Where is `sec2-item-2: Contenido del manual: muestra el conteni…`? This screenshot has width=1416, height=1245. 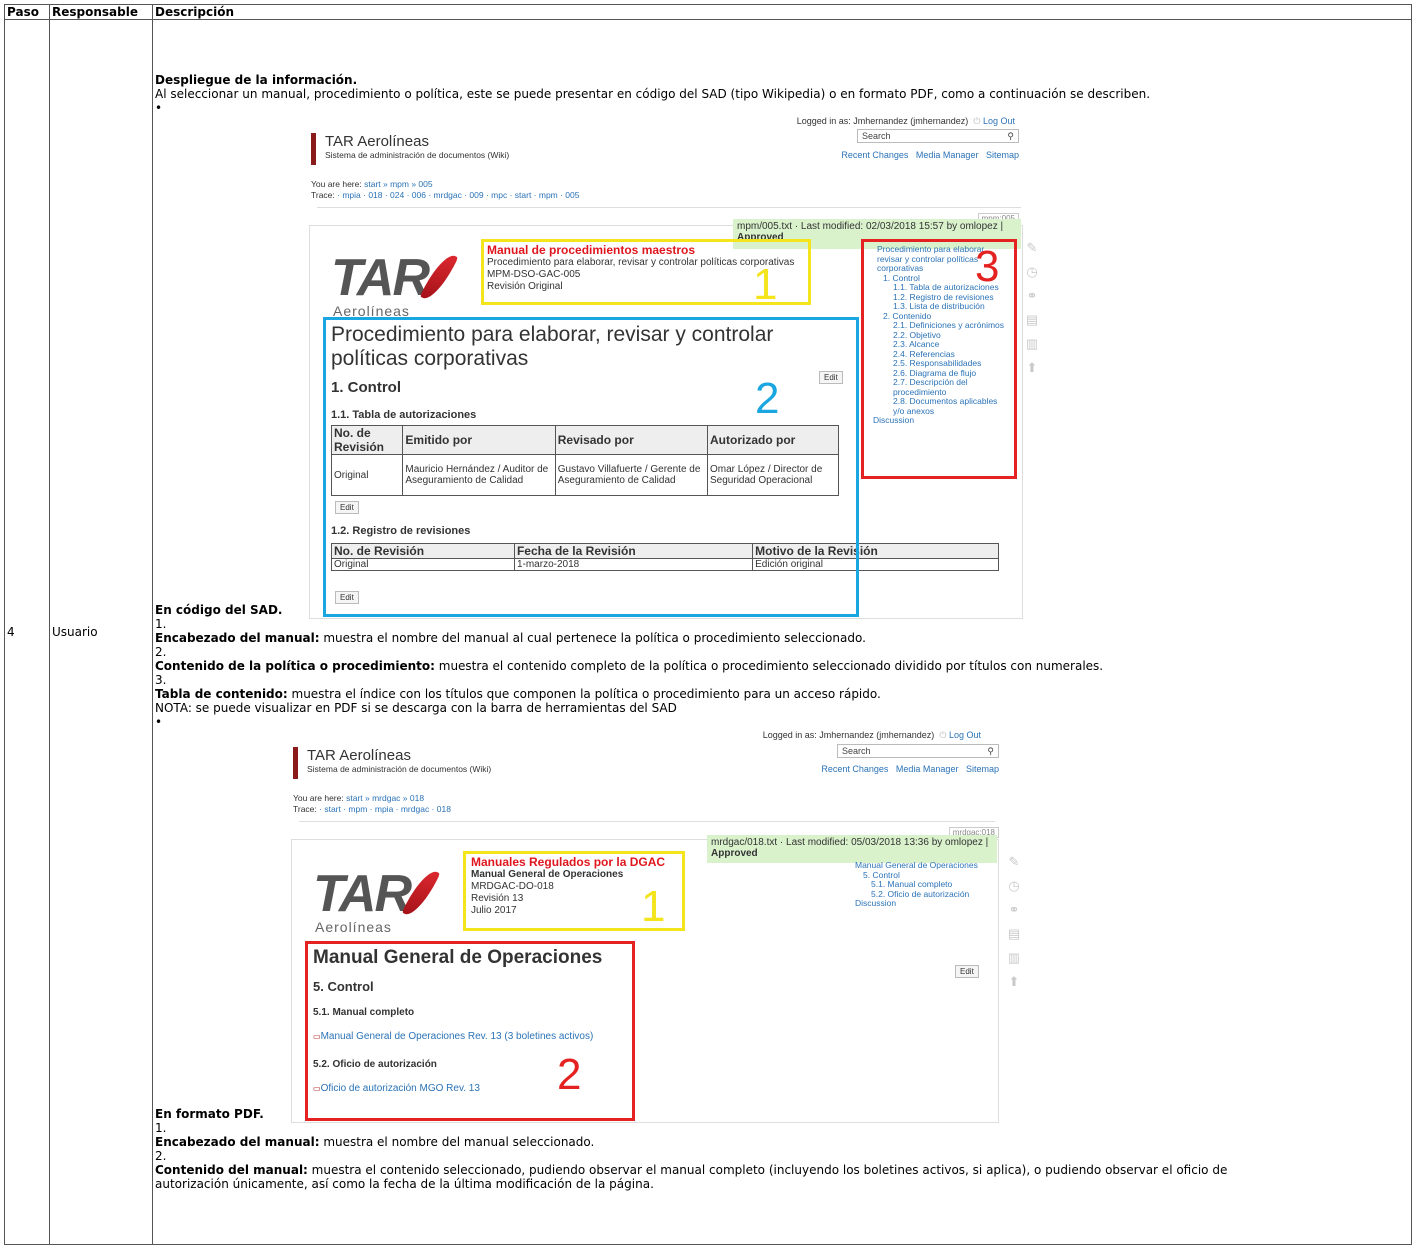
sec2-item-2: Contenido del manual: muestra el conteni… is located at coordinates (782, 1170).